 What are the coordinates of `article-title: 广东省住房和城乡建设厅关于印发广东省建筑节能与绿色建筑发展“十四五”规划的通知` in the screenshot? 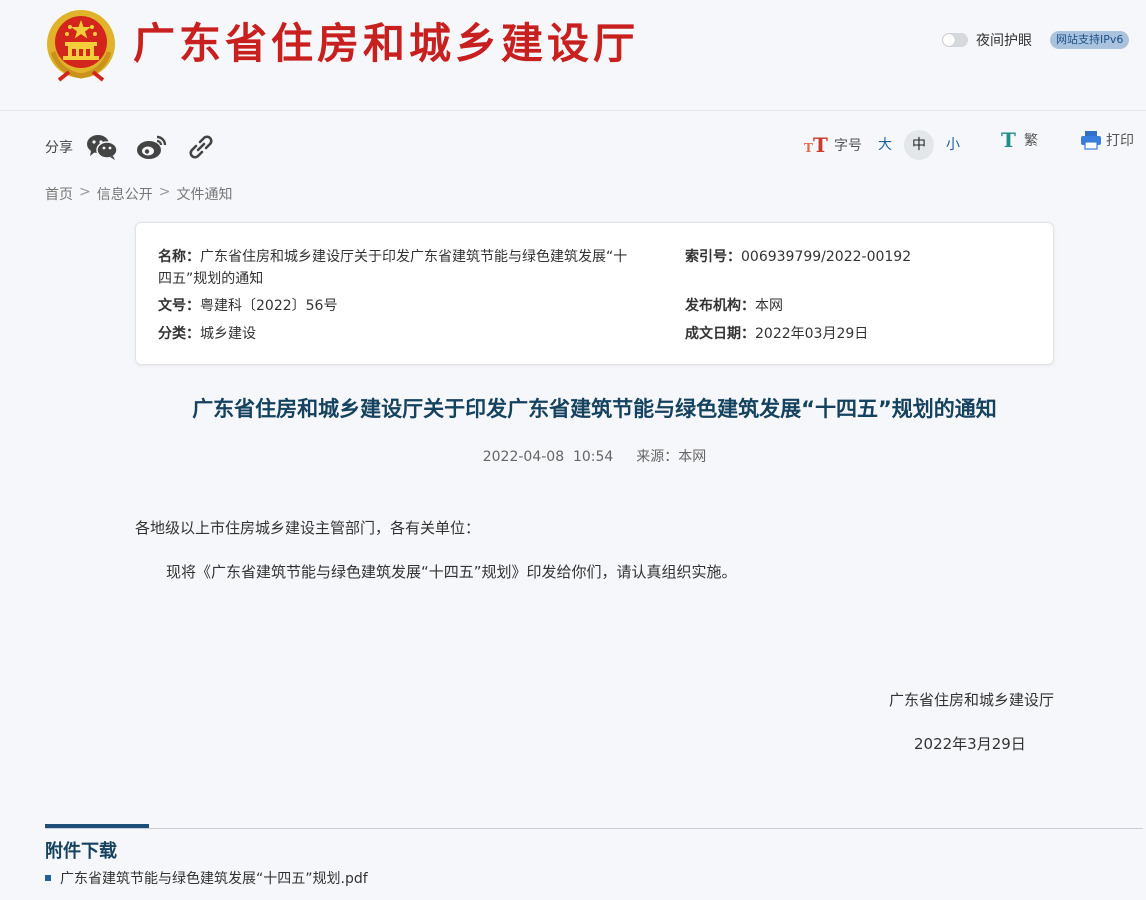 It's located at (594, 409).